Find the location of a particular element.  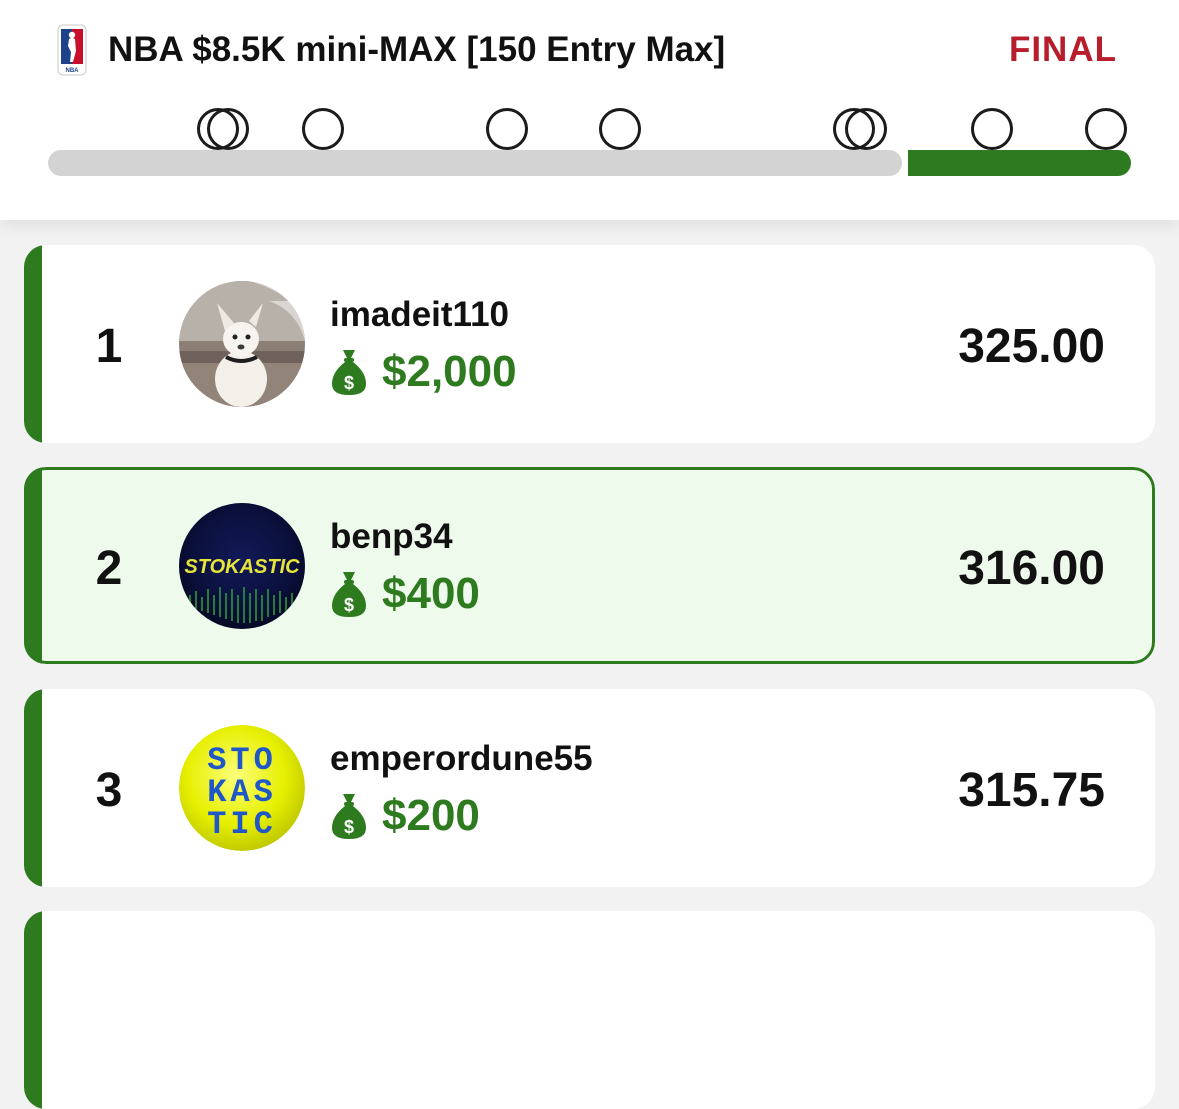

contest-progress-bar is located at coordinates (589, 142).